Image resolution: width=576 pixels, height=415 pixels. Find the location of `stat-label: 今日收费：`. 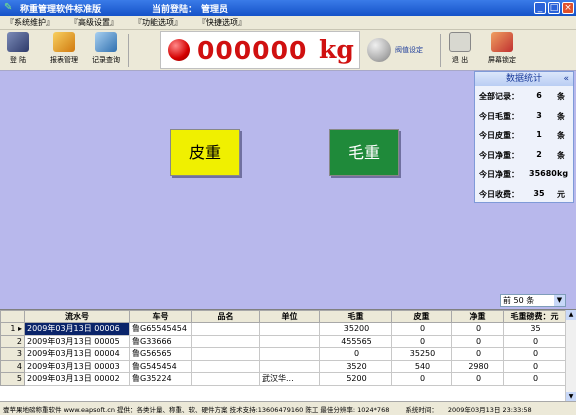

stat-label: 今日收费： is located at coordinates (499, 194).